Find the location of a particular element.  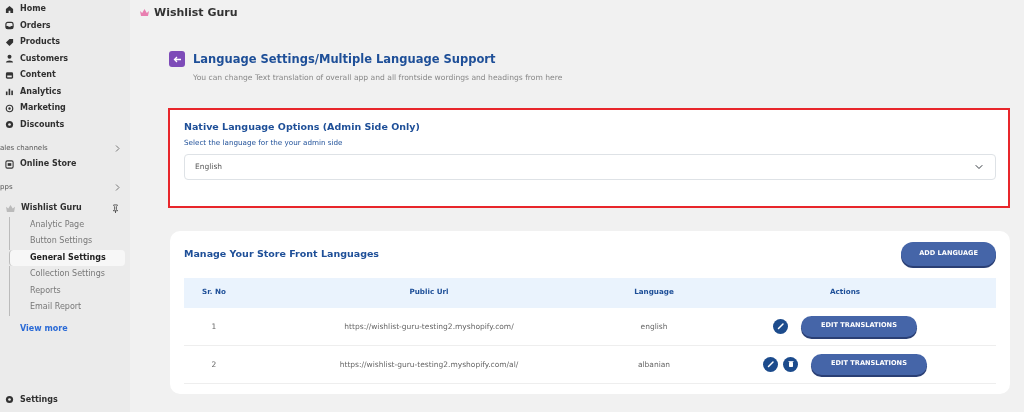

nav-item: Online Store is located at coordinates (48, 164).